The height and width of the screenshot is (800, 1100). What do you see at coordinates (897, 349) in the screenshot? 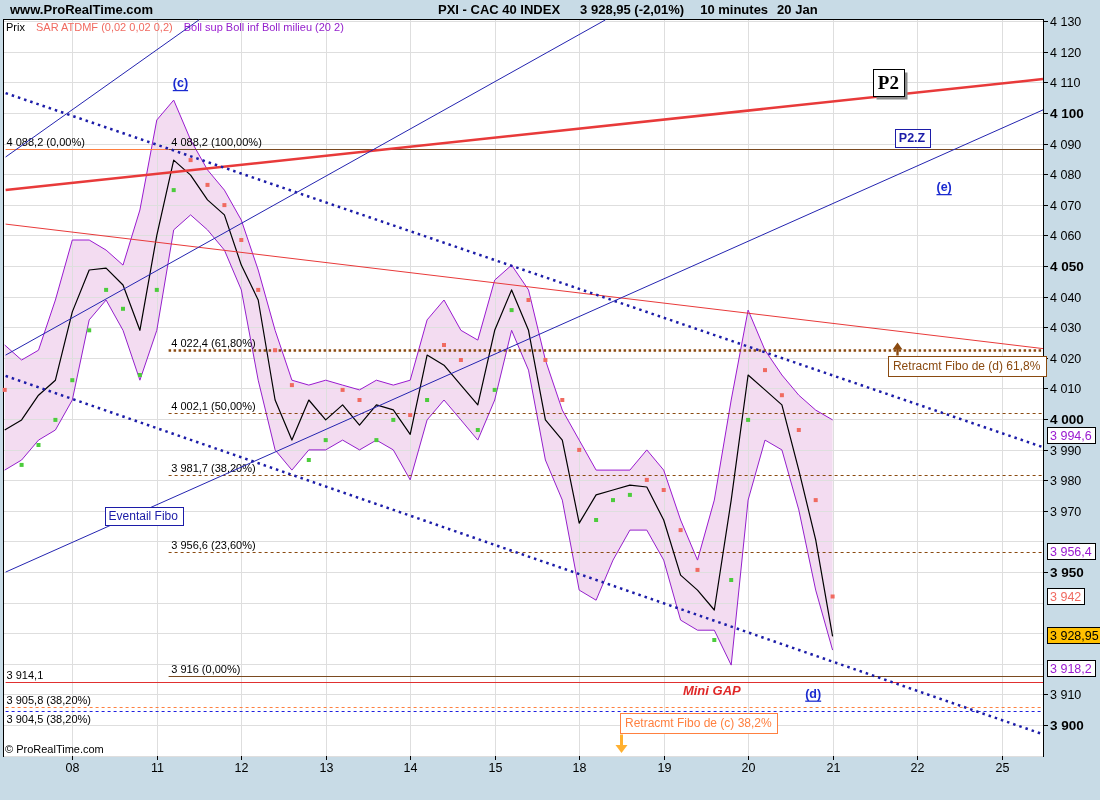
I see `up-arrow-icon` at bounding box center [897, 349].